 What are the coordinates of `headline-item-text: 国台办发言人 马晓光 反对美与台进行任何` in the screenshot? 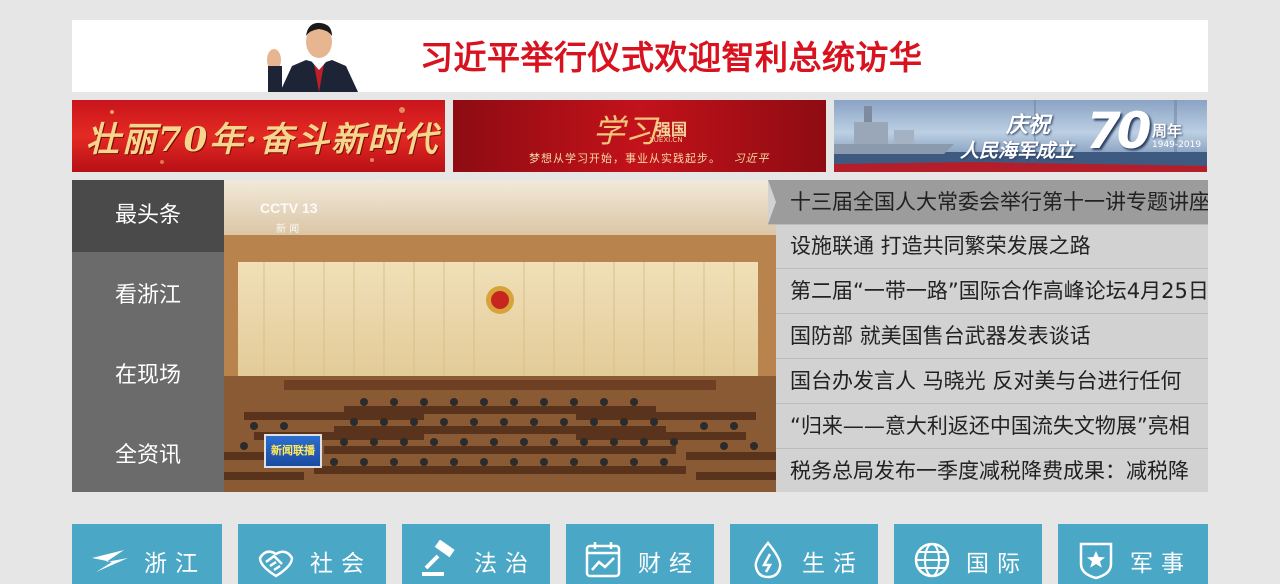 It's located at (986, 381).